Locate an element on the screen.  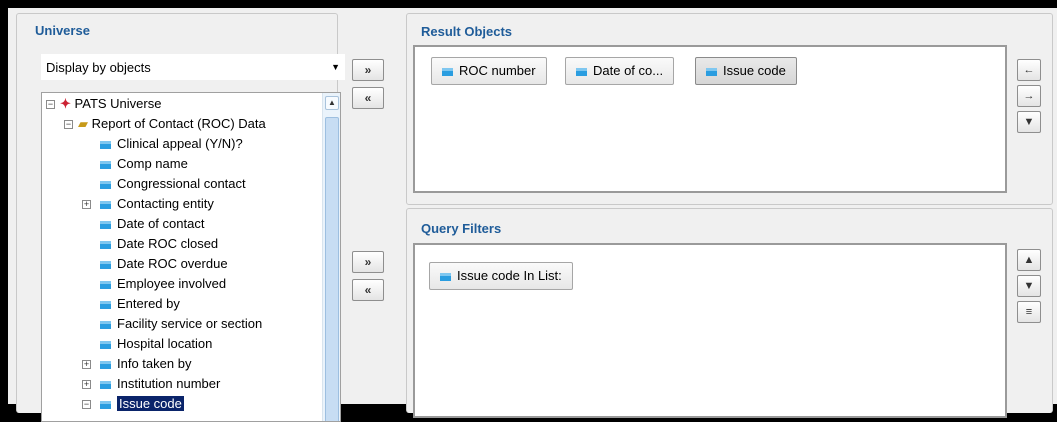
move-down-button: ▼ is located at coordinates (1029, 286).